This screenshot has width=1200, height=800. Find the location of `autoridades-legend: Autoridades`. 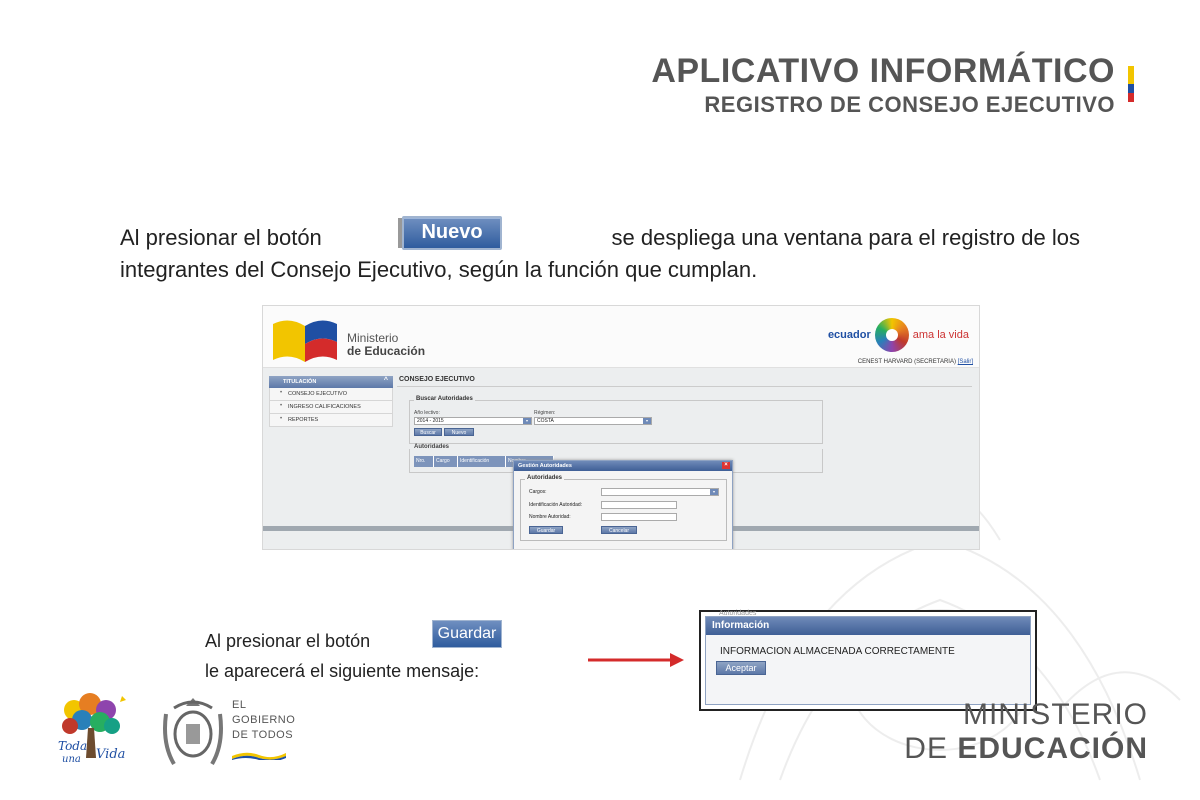

autoridades-legend: Autoridades is located at coordinates (432, 447).